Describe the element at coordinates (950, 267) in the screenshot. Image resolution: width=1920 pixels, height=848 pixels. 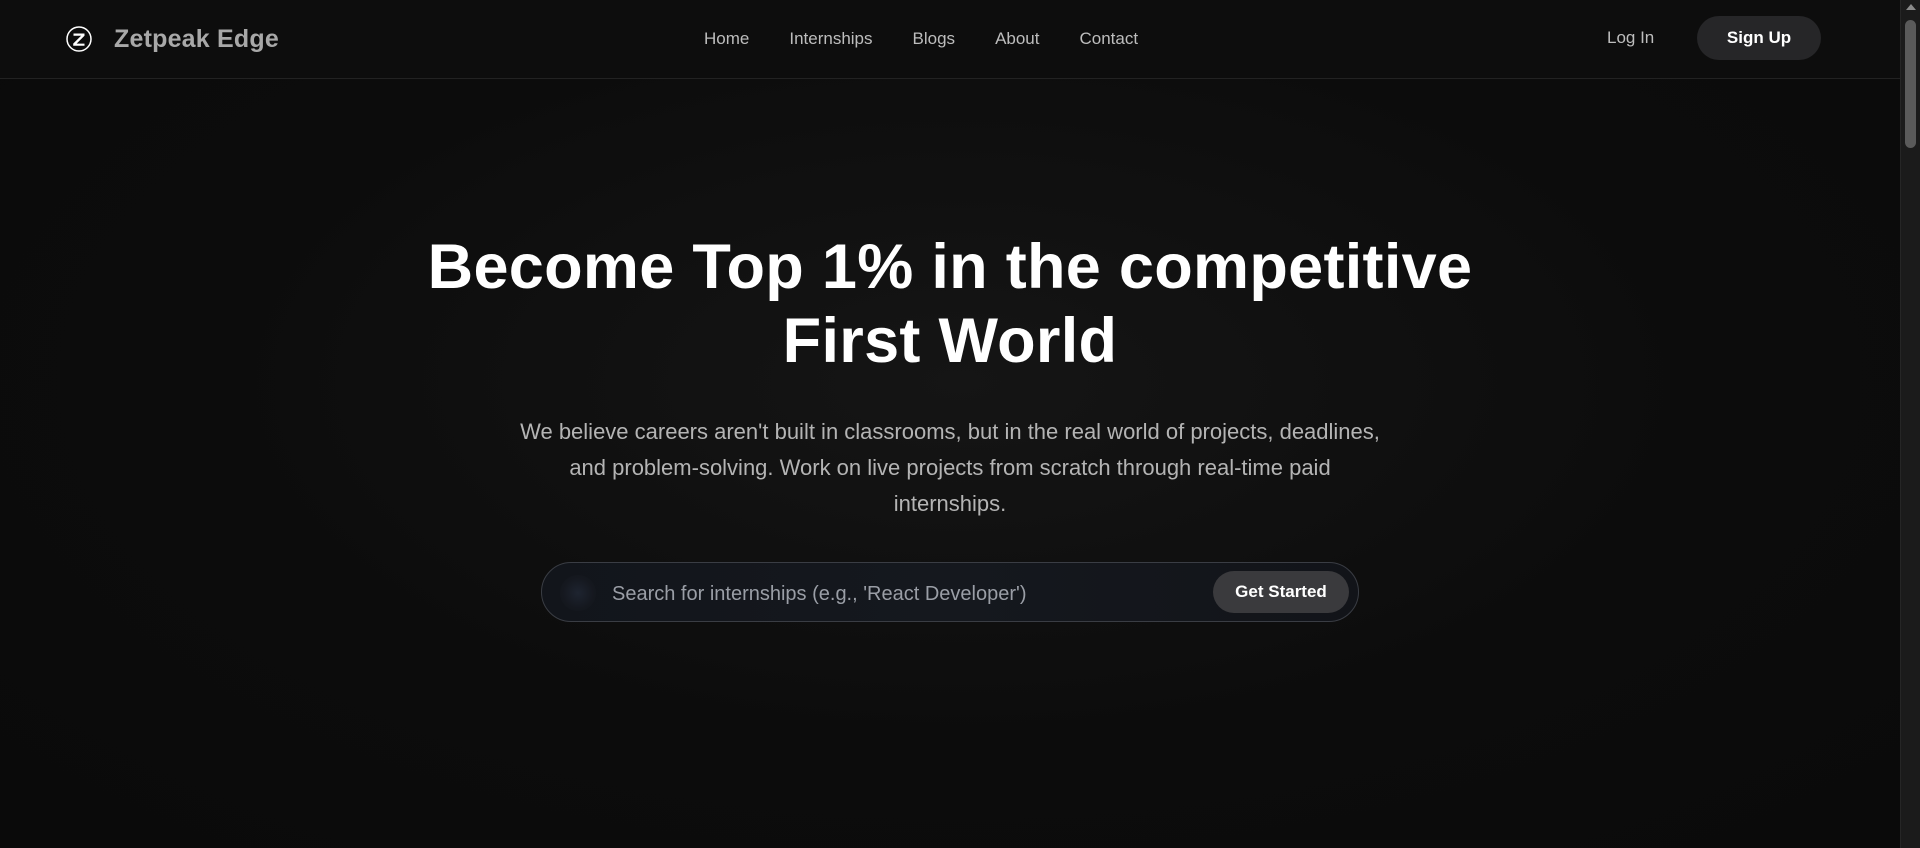
I see `hero-title-line-1: Become Top 1% in the competitive` at that location.